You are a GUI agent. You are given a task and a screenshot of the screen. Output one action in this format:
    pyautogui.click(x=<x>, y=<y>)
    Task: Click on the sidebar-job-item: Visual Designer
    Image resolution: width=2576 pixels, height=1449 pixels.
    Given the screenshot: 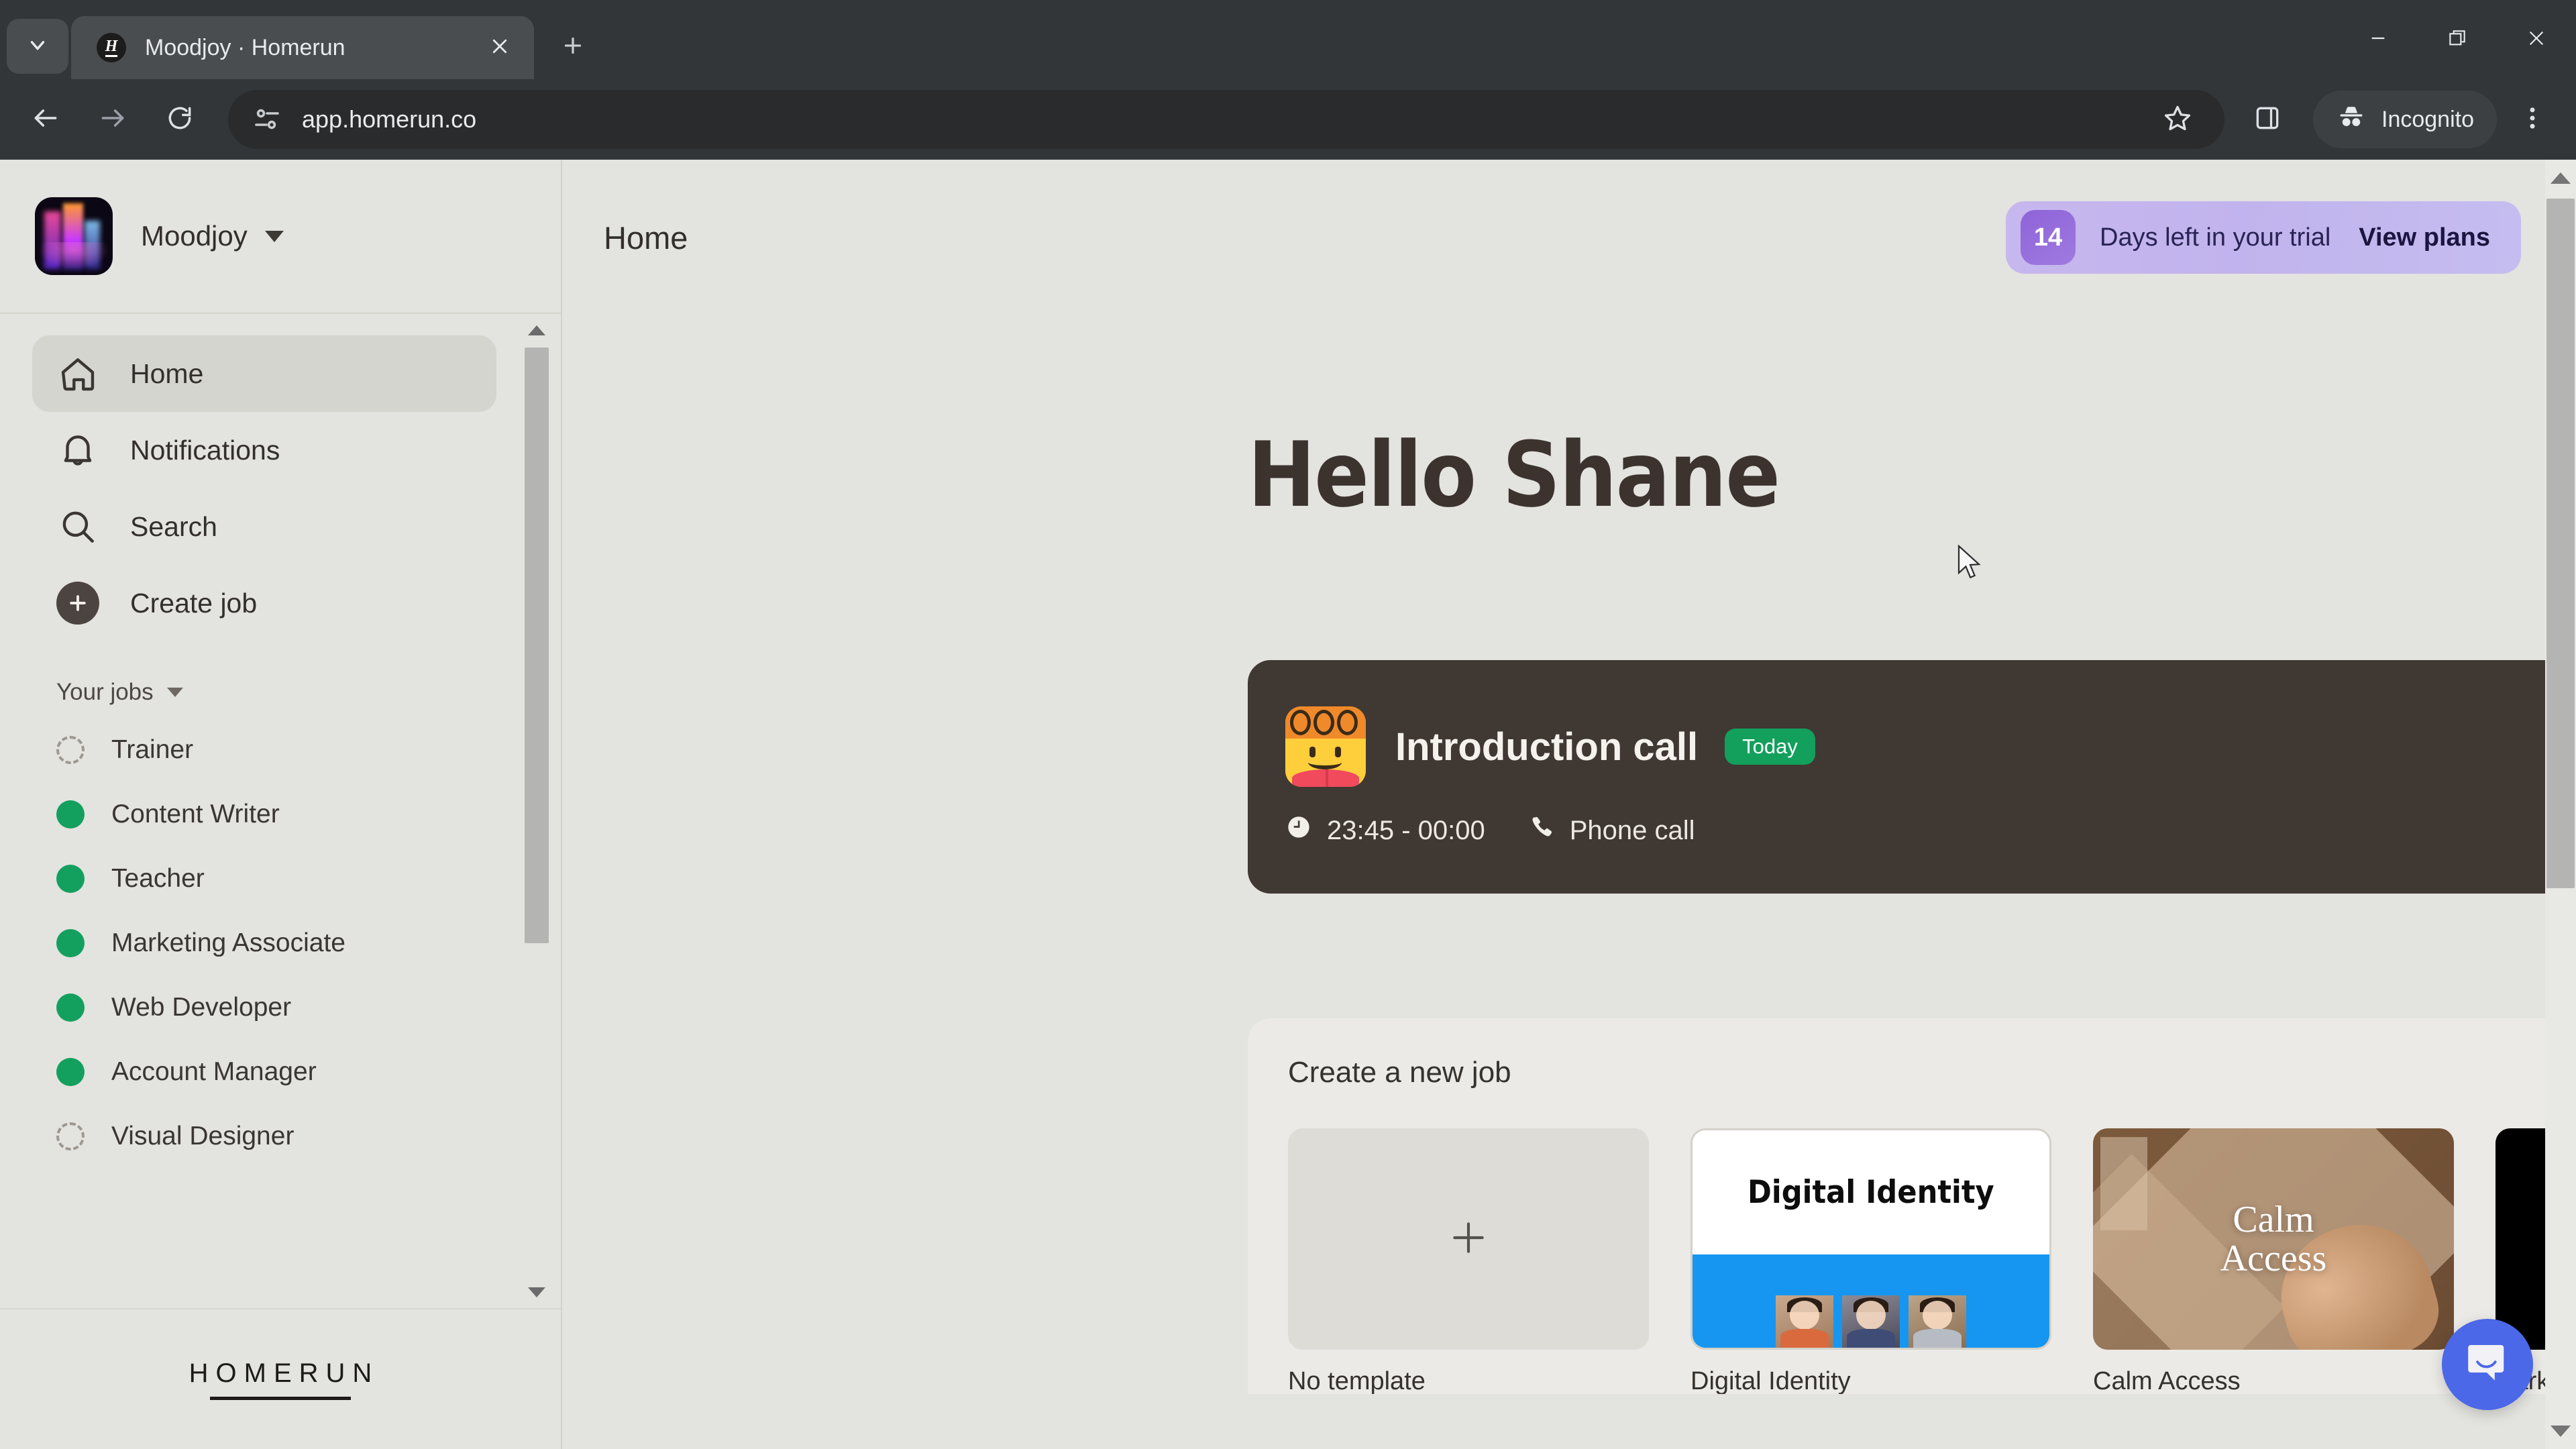 What is the action you would take?
    pyautogui.click(x=280, y=1136)
    